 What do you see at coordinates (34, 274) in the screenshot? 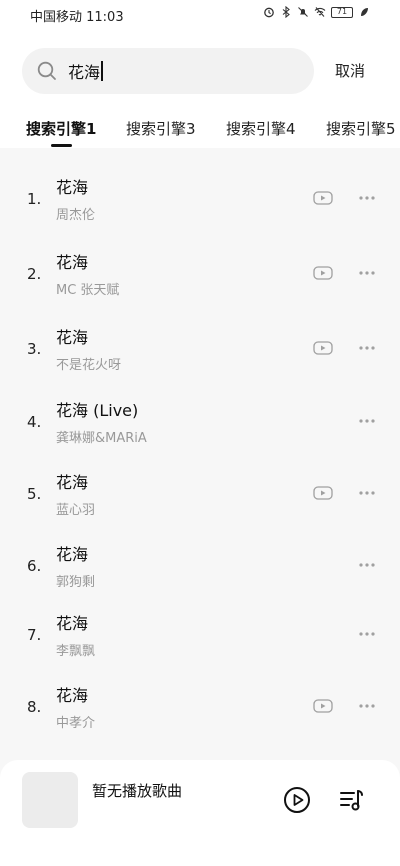
I see `song-index: 2.` at bounding box center [34, 274].